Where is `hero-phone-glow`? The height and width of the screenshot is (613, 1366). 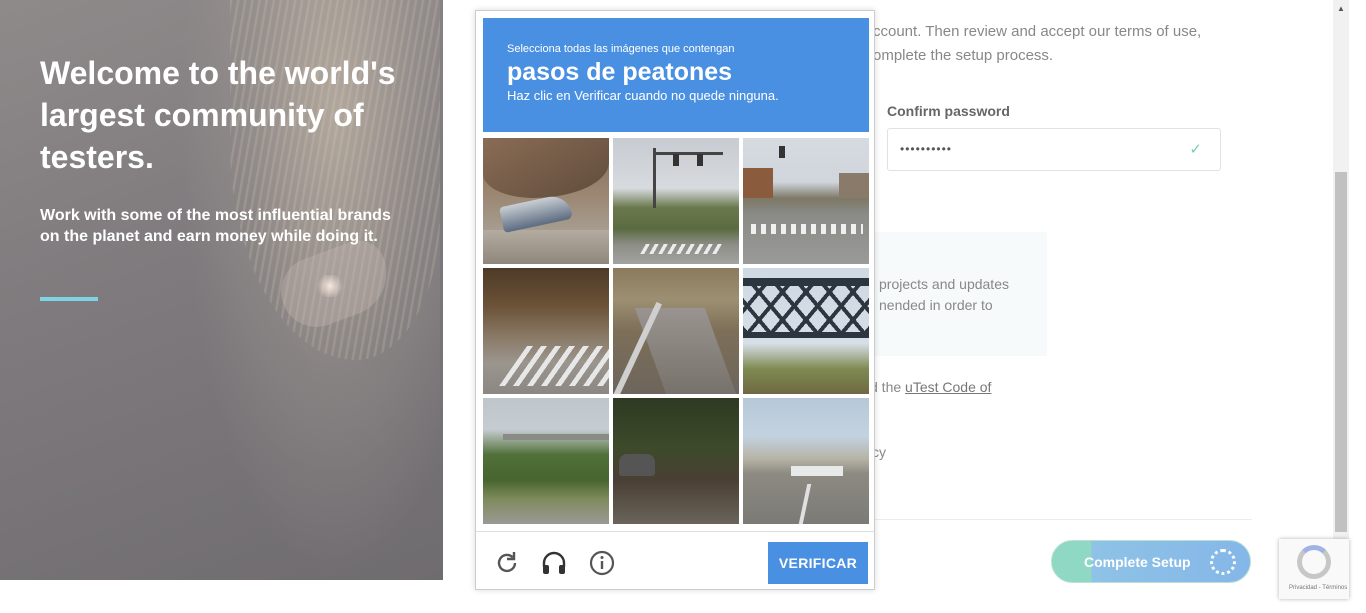 hero-phone-glow is located at coordinates (330, 286).